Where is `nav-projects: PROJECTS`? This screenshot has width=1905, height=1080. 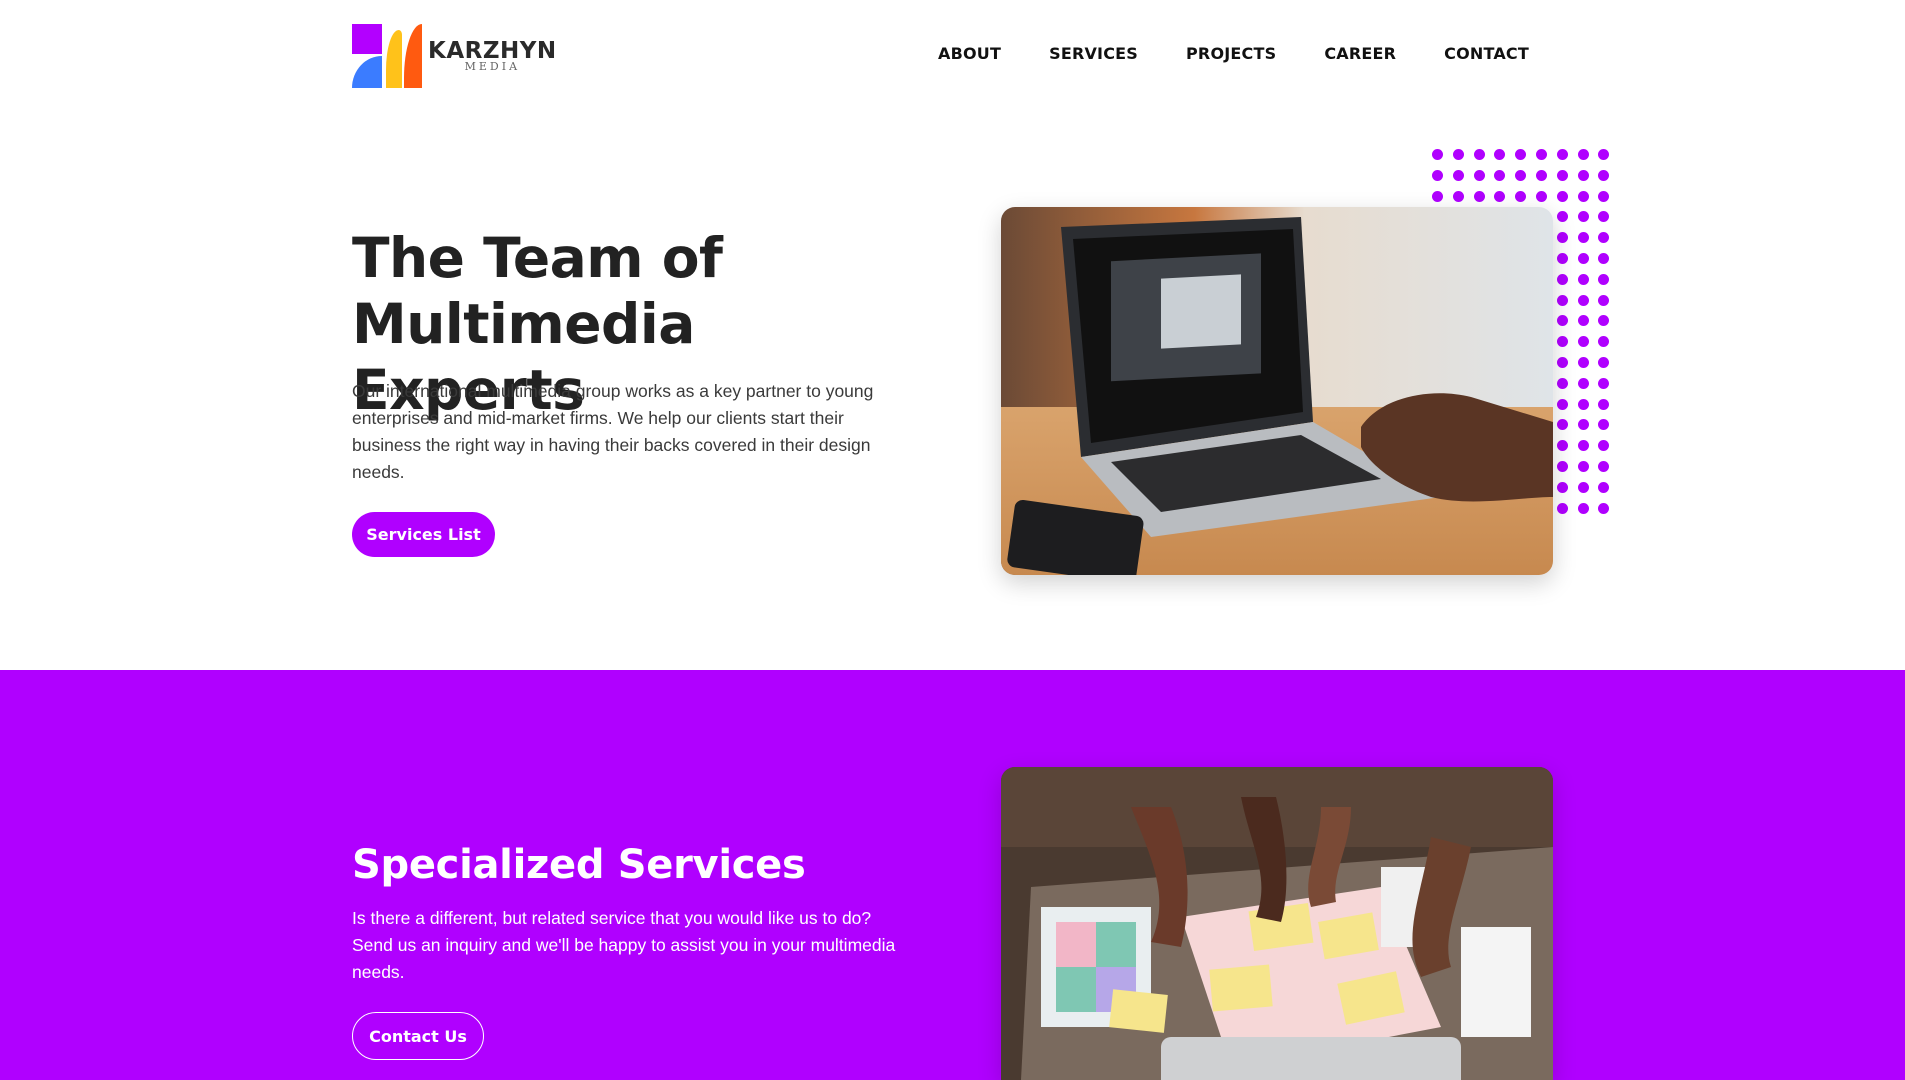 nav-projects: PROJECTS is located at coordinates (1231, 53).